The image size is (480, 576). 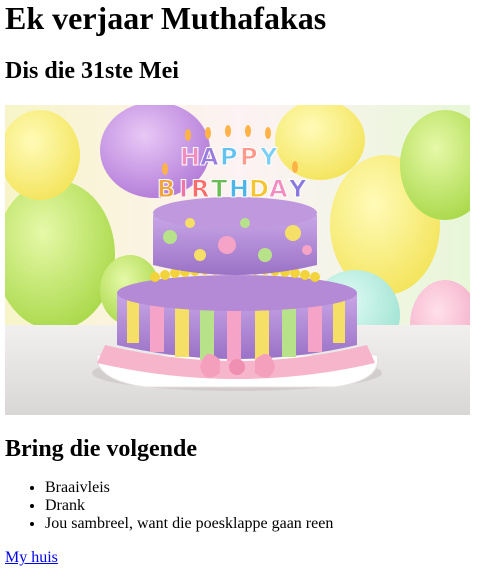 I want to click on date-subtitle: Dis die 31ste Mei, so click(x=92, y=71).